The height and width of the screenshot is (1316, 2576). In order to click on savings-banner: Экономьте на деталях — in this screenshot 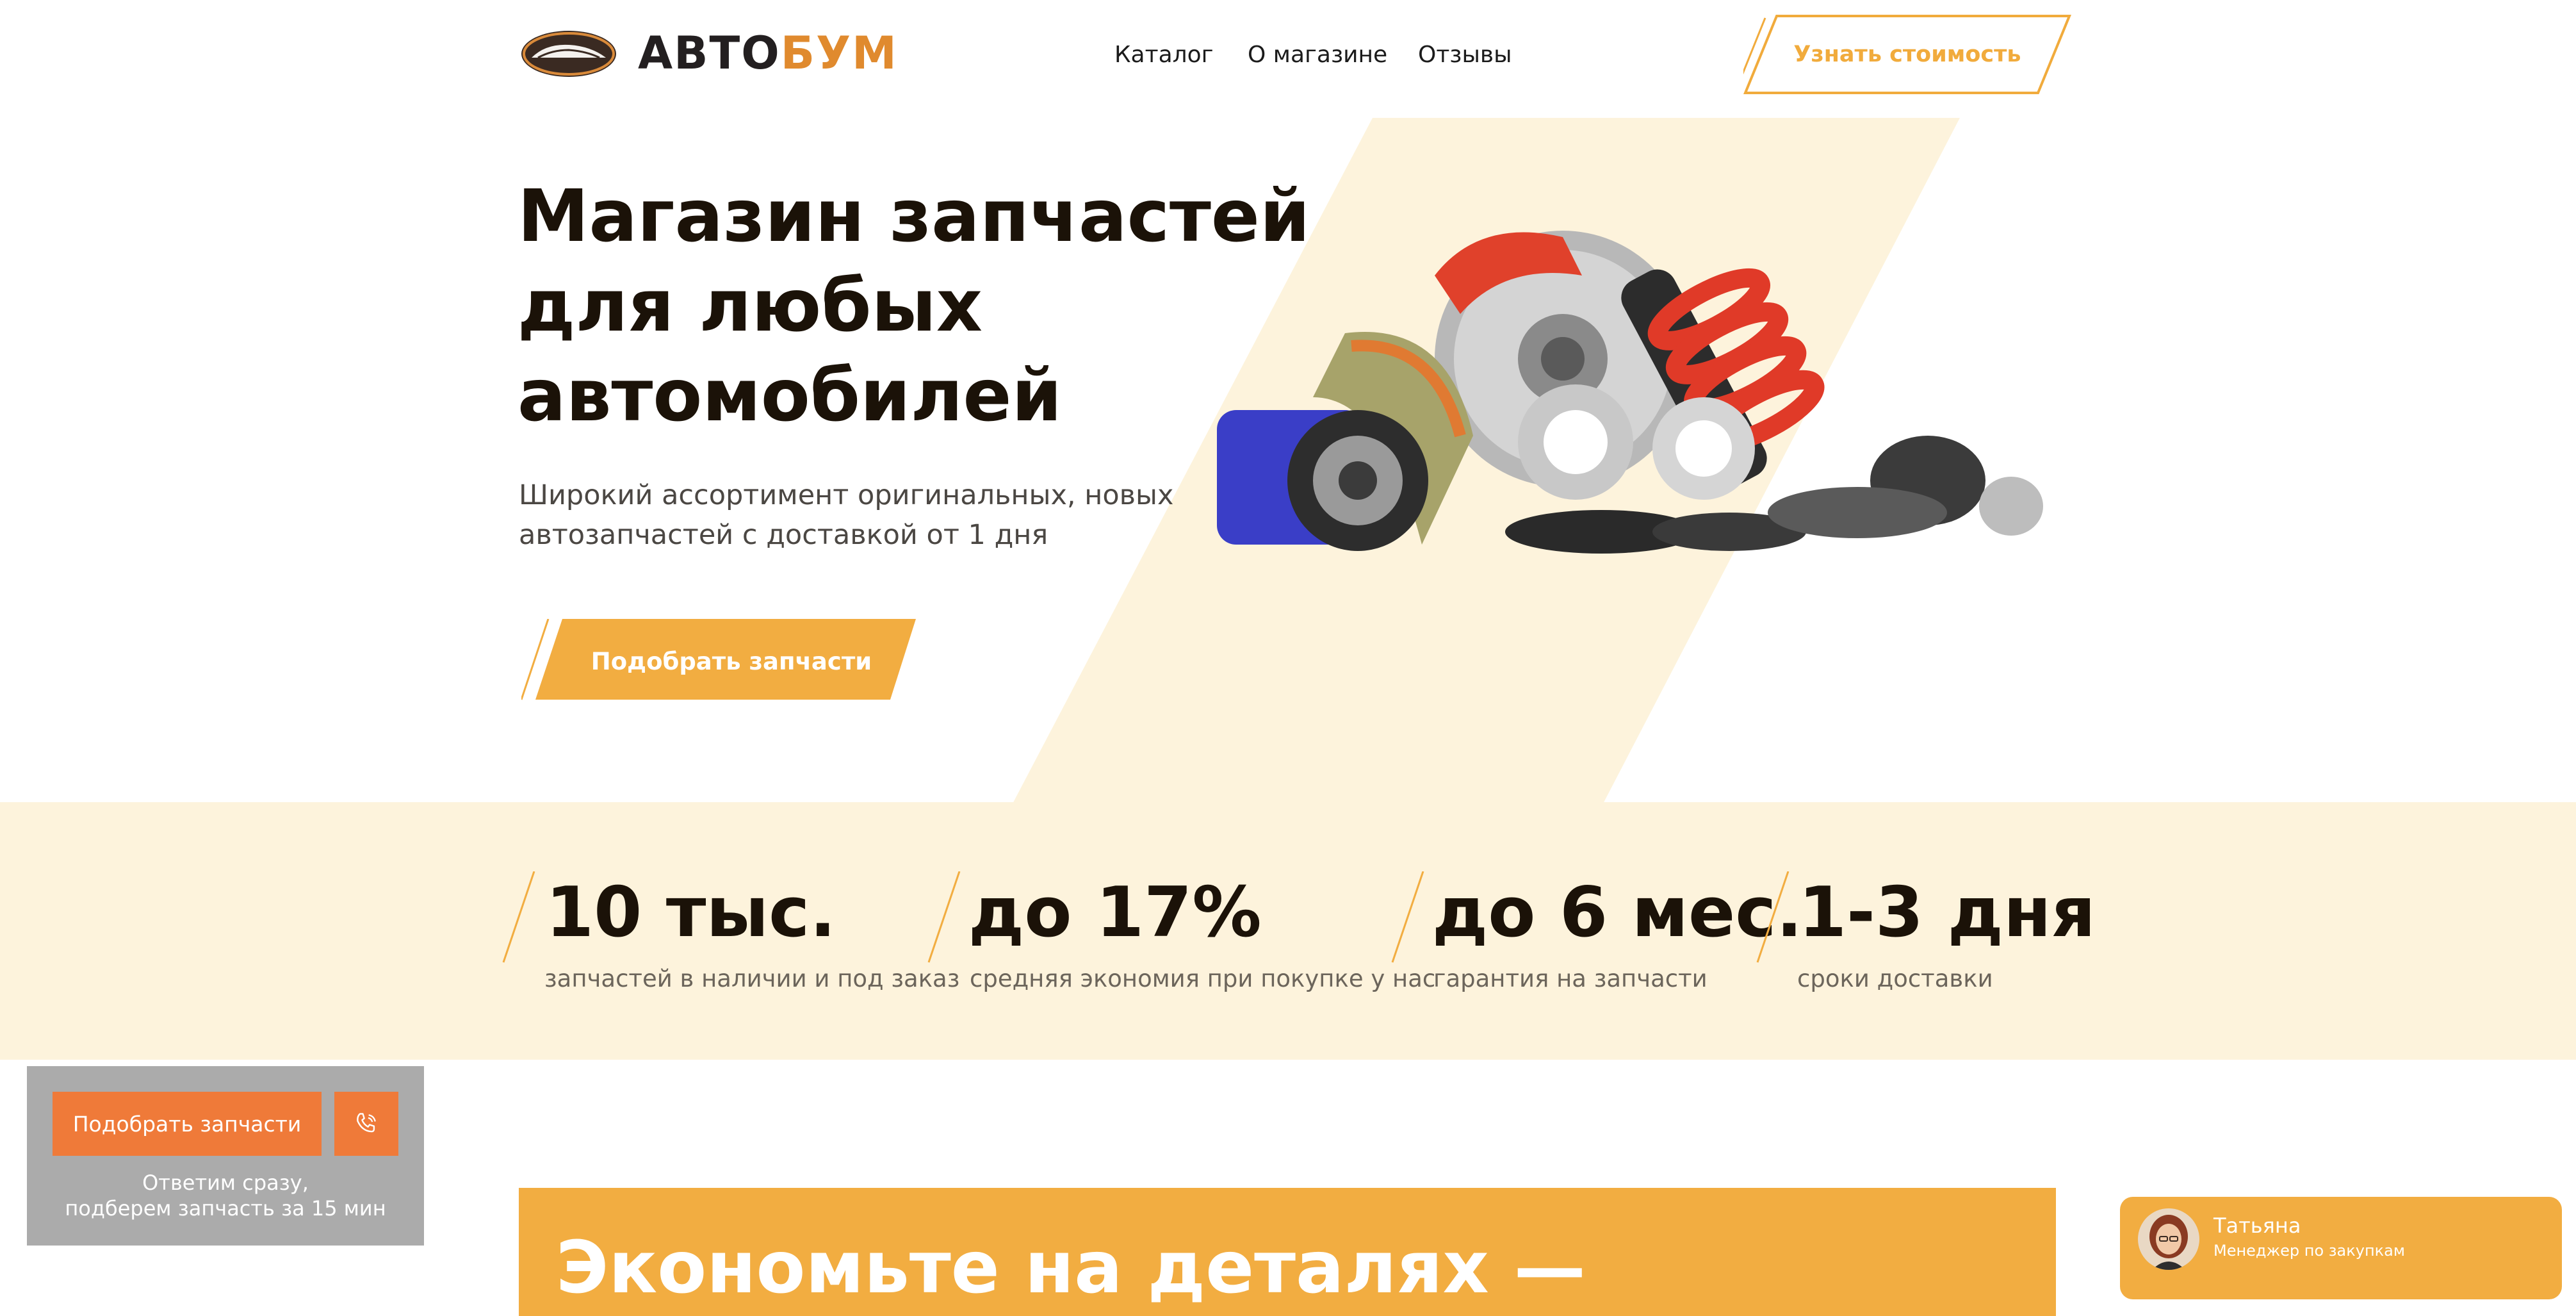, I will do `click(1287, 1252)`.